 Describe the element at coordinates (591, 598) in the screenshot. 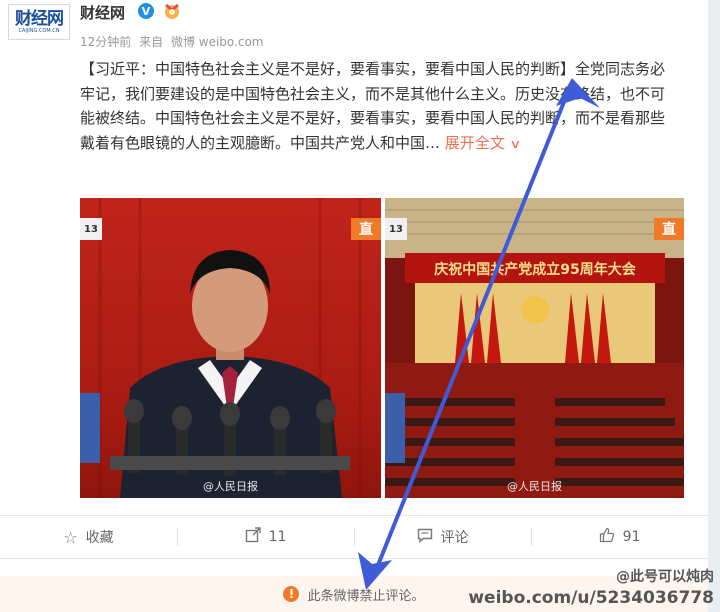

I see `watermark-url: weibo.com/u/5234036778` at that location.